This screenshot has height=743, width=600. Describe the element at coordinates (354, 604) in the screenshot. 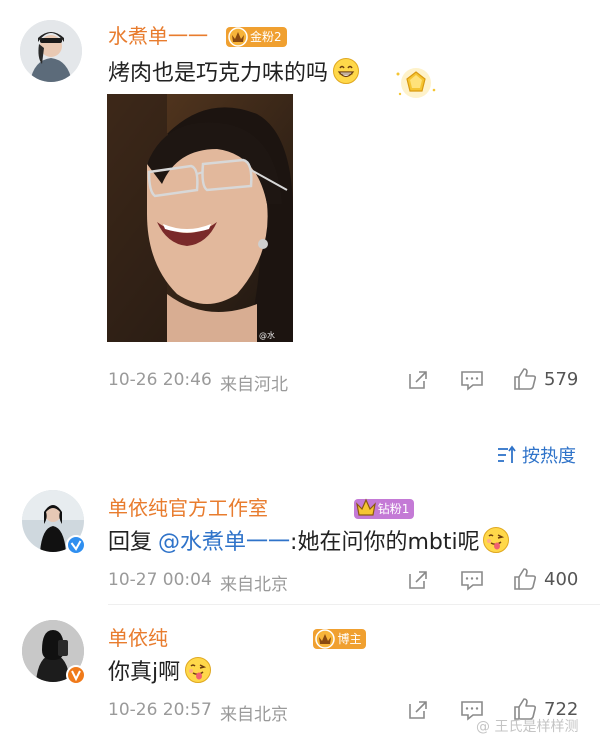

I see `divider` at that location.